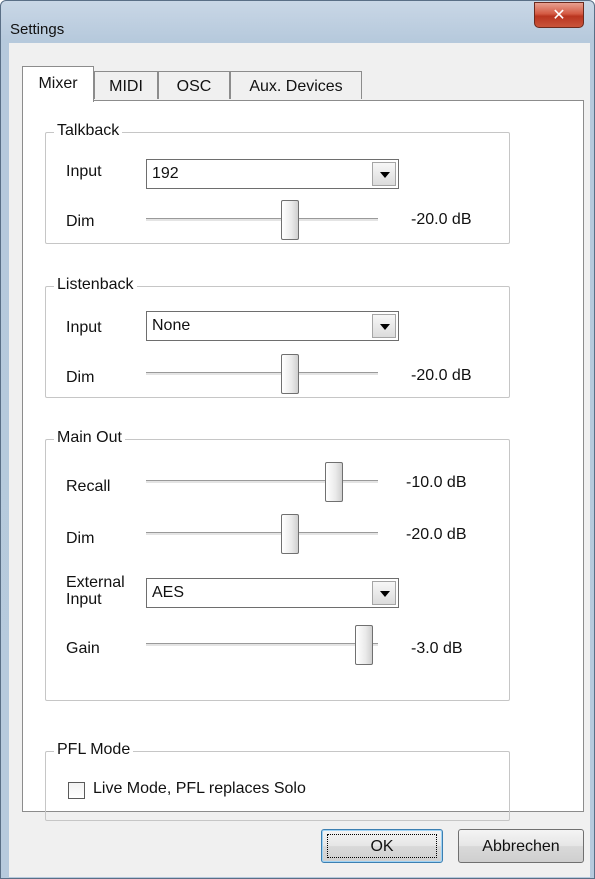 The height and width of the screenshot is (879, 595). Describe the element at coordinates (80, 538) in the screenshot. I see `main-out-dim-label: Dim` at that location.